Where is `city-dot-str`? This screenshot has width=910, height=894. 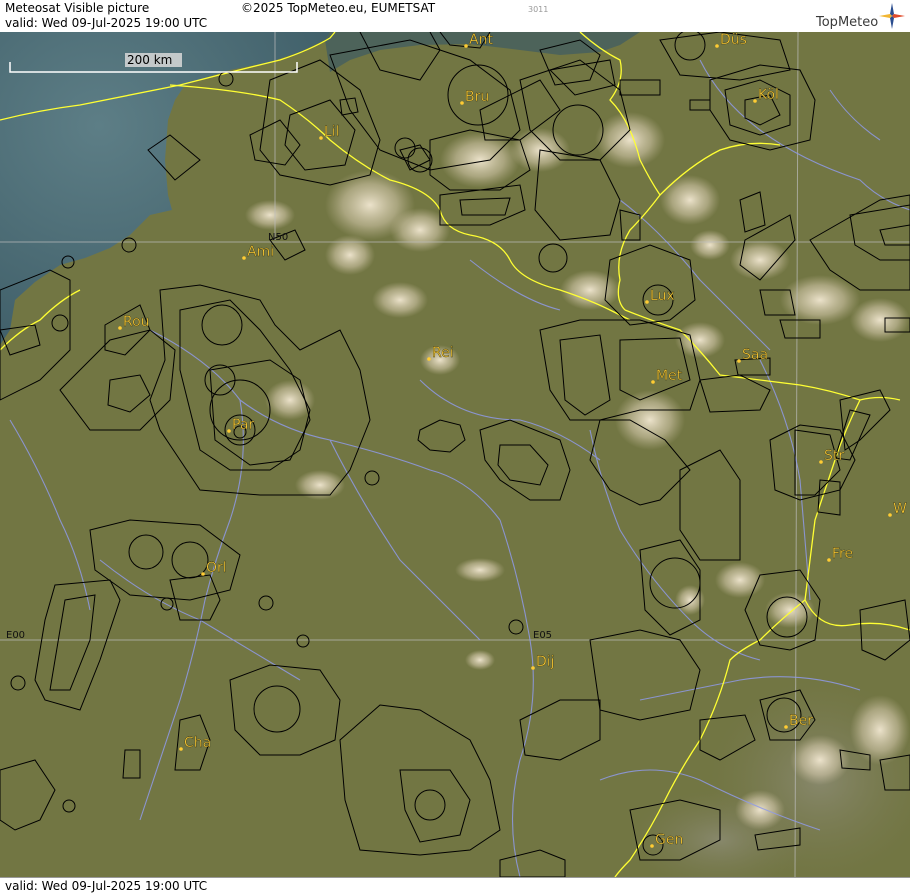 city-dot-str is located at coordinates (821, 462).